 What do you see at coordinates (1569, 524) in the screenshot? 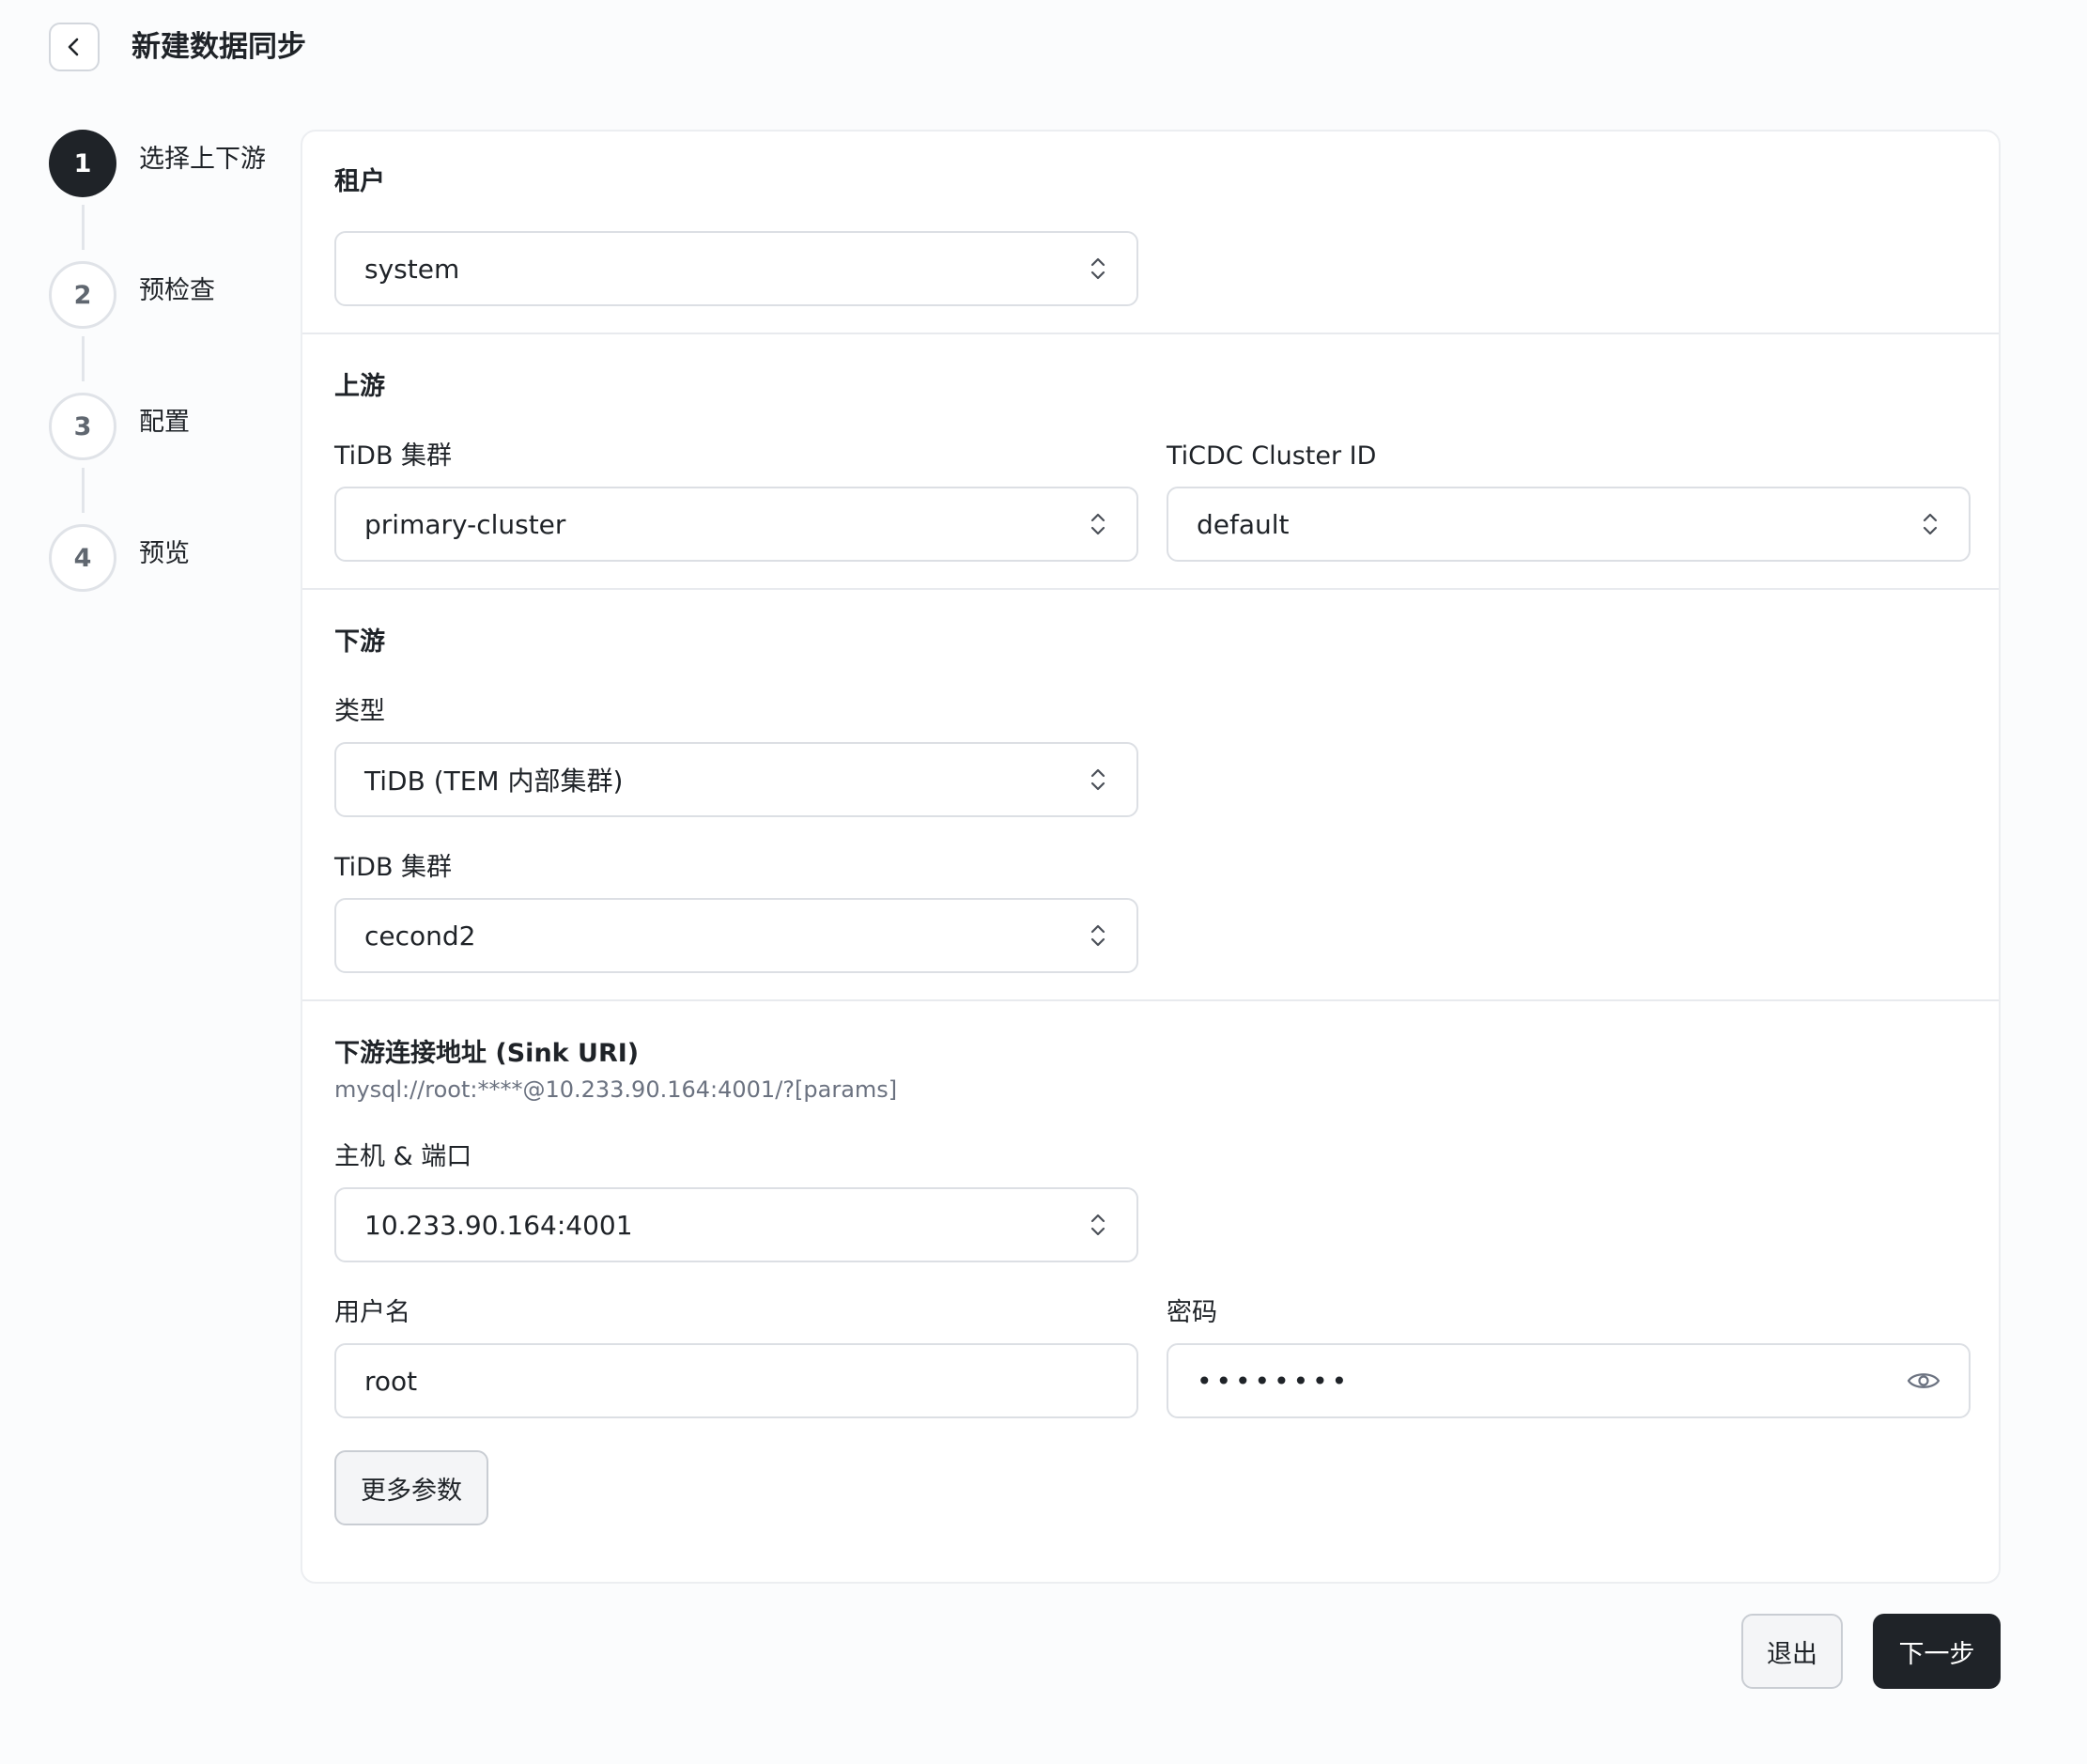
I see `ticdc-cluster-id-select: default` at bounding box center [1569, 524].